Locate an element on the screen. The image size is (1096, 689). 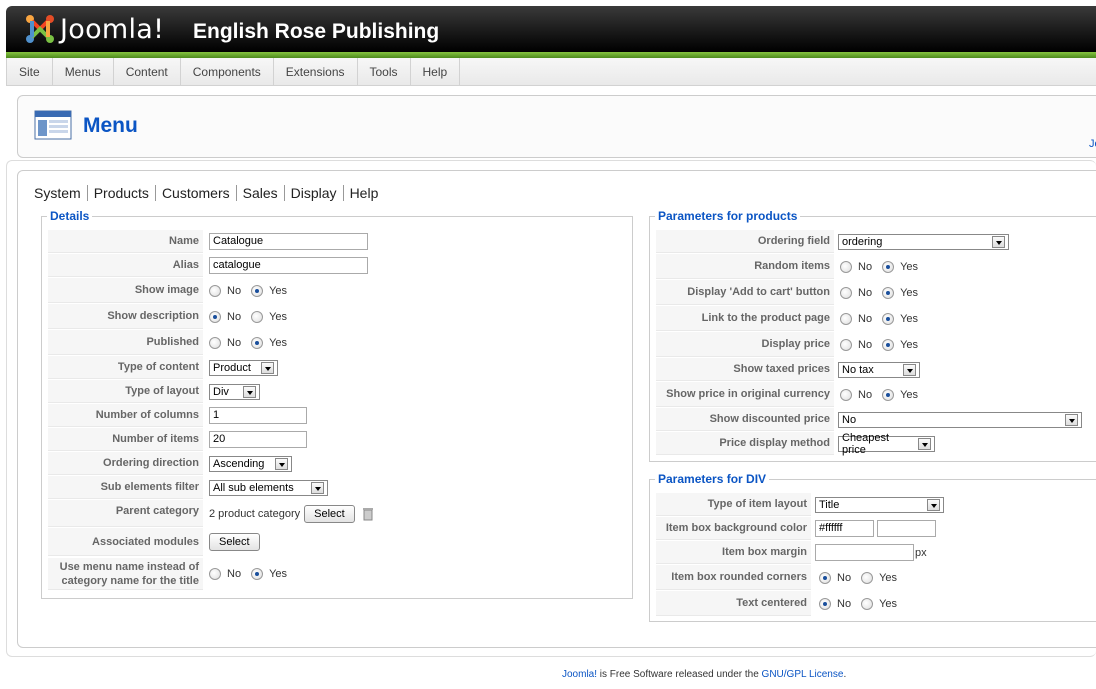
use-menu-name-yes-radio is located at coordinates (257, 574).